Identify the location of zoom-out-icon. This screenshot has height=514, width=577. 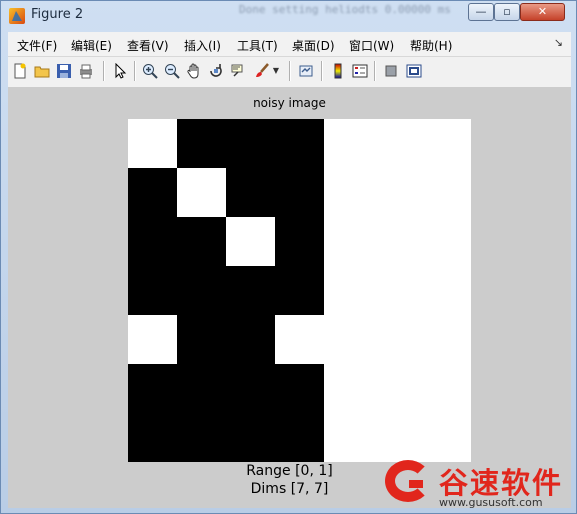
(172, 71).